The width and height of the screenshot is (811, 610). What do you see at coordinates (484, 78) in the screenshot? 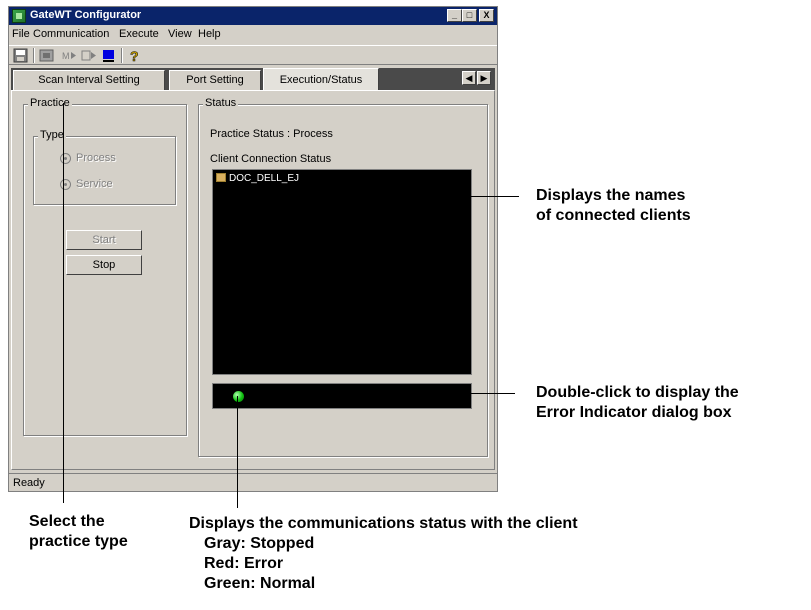
I see `tab-scroll-right-icon: ▶` at bounding box center [484, 78].